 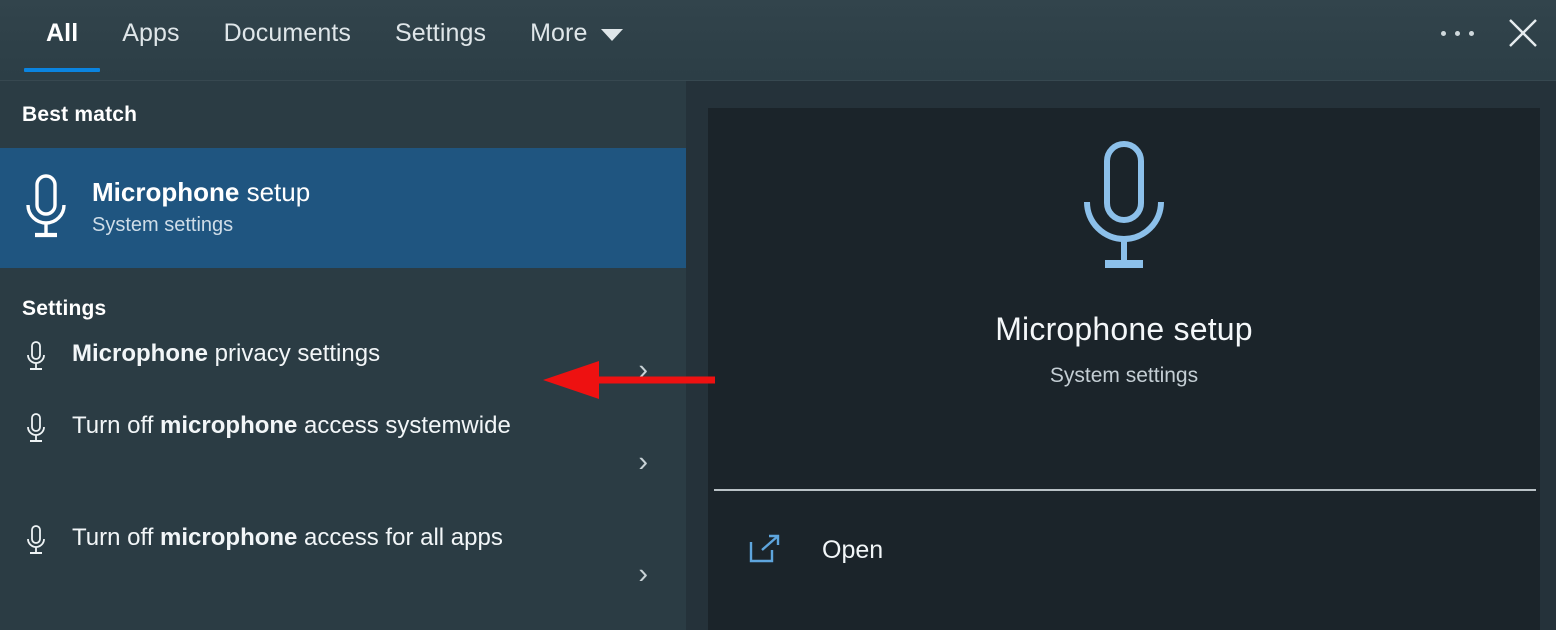 What do you see at coordinates (853, 549) in the screenshot?
I see `open-action-label: Open` at bounding box center [853, 549].